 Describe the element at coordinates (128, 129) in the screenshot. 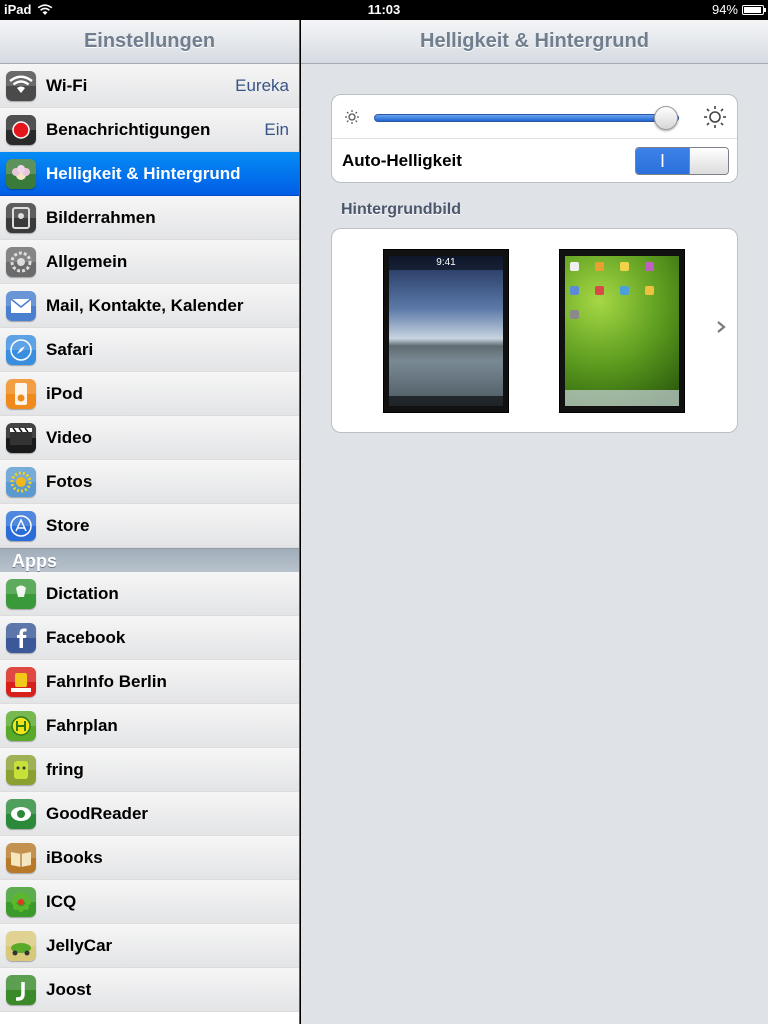

I see `sidebar-item-label: Benachrichtigungen` at that location.